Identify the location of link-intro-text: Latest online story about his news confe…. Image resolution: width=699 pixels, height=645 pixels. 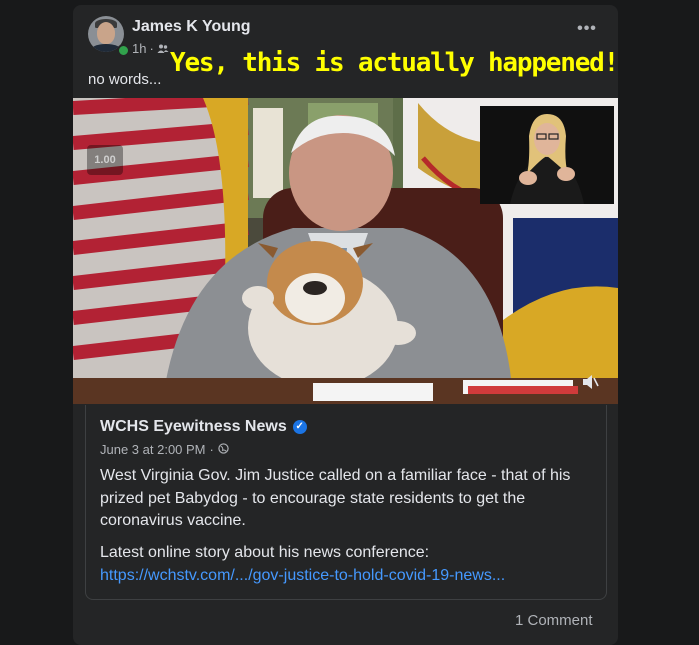
(265, 552).